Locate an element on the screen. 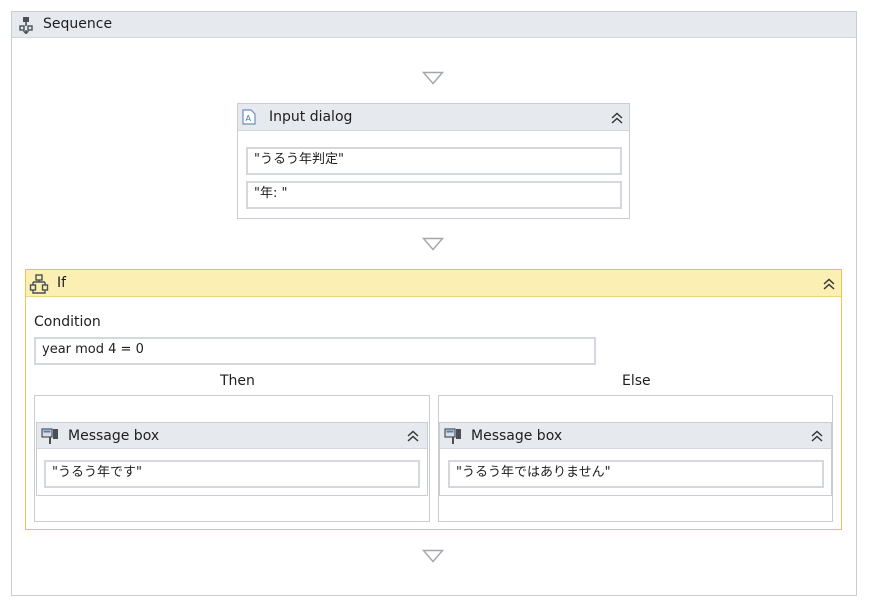 The width and height of the screenshot is (869, 606). else-message-box-title: Message box is located at coordinates (517, 436).